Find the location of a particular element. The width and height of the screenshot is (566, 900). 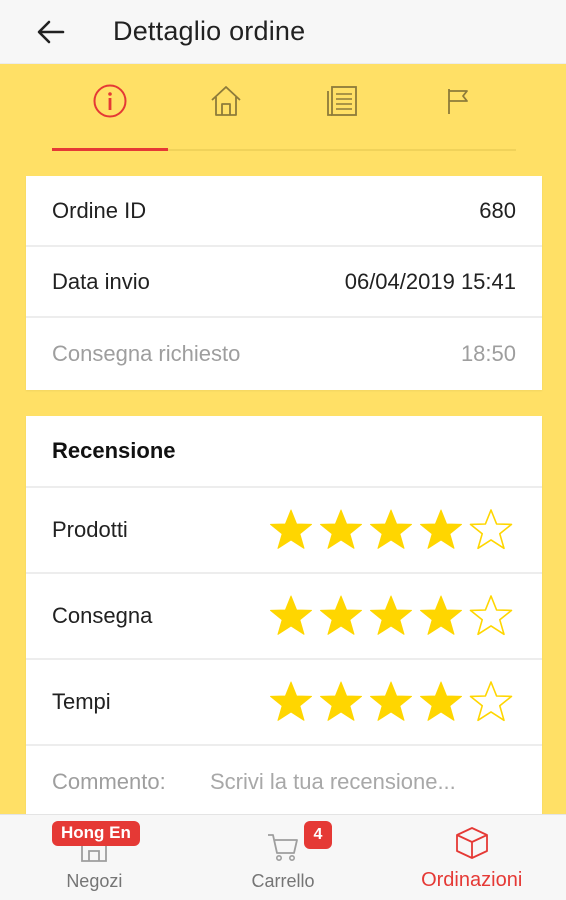

tab-bar is located at coordinates (284, 108).